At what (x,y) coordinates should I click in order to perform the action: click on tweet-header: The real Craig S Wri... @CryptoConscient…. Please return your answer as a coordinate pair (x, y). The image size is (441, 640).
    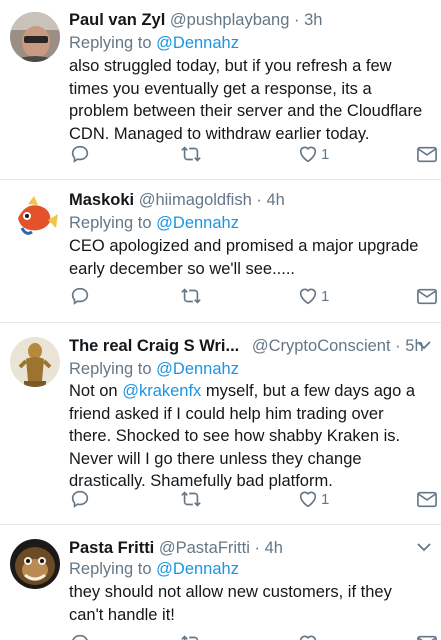
    Looking at the image, I should click on (250, 346).